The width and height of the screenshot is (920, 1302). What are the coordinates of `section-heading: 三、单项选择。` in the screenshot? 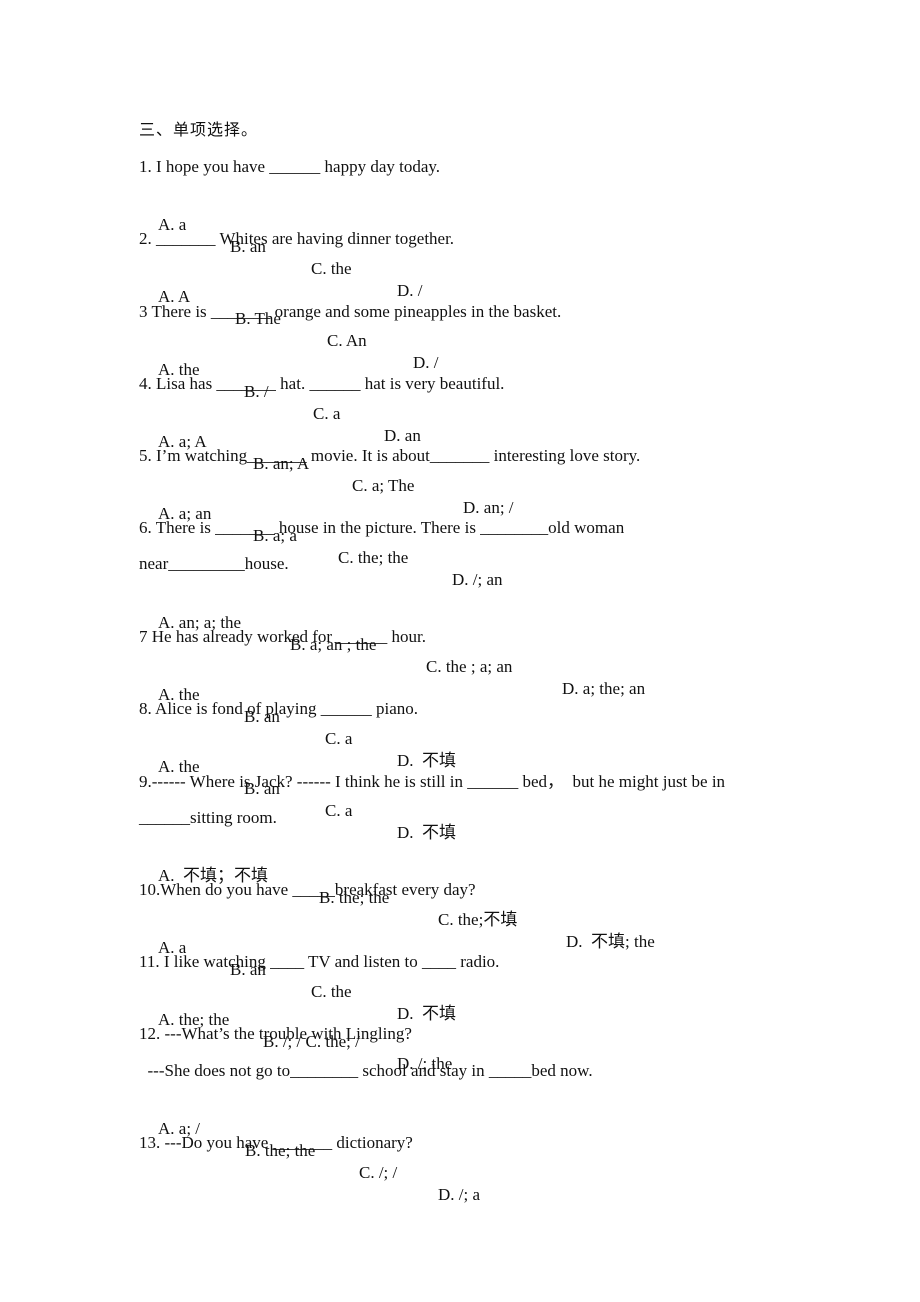 It's located at (199, 130).